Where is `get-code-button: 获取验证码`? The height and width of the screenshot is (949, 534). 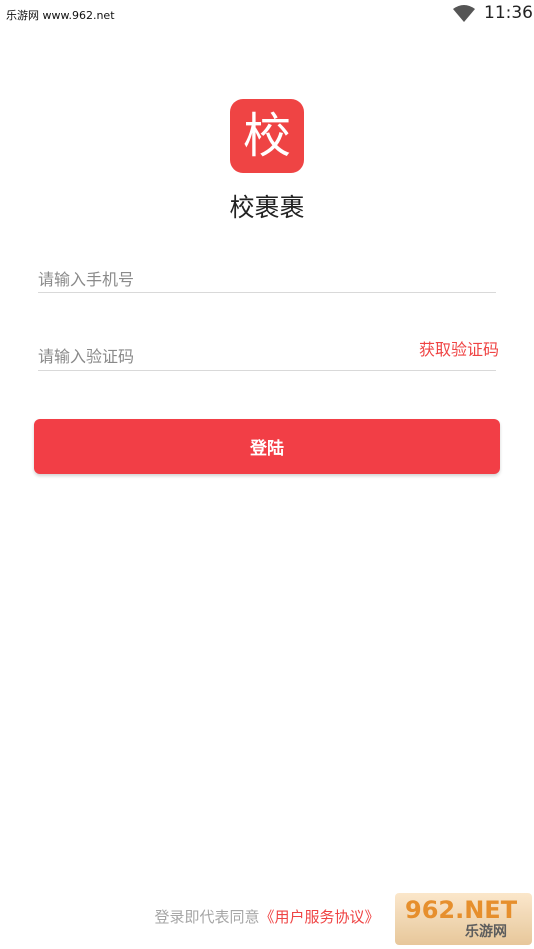 get-code-button: 获取验证码 is located at coordinates (459, 348).